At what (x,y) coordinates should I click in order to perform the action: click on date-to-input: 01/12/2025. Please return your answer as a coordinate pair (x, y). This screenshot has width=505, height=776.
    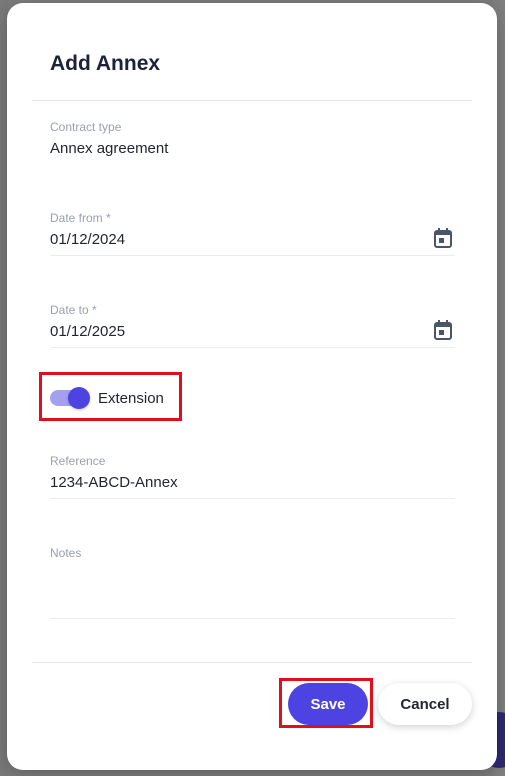
    Looking at the image, I should click on (252, 335).